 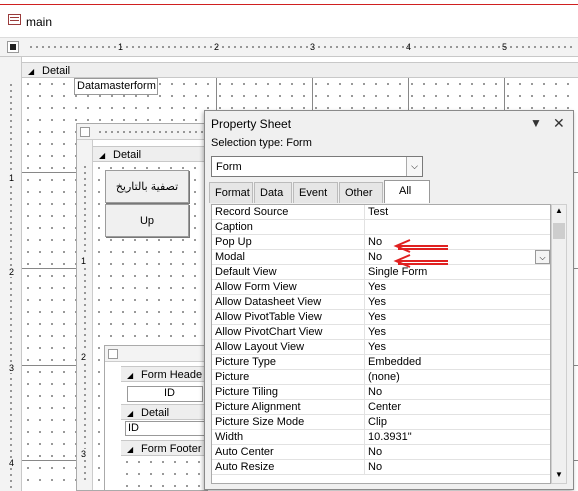 What do you see at coordinates (165, 428) in the screenshot?
I see `id-textbox: ID` at bounding box center [165, 428].